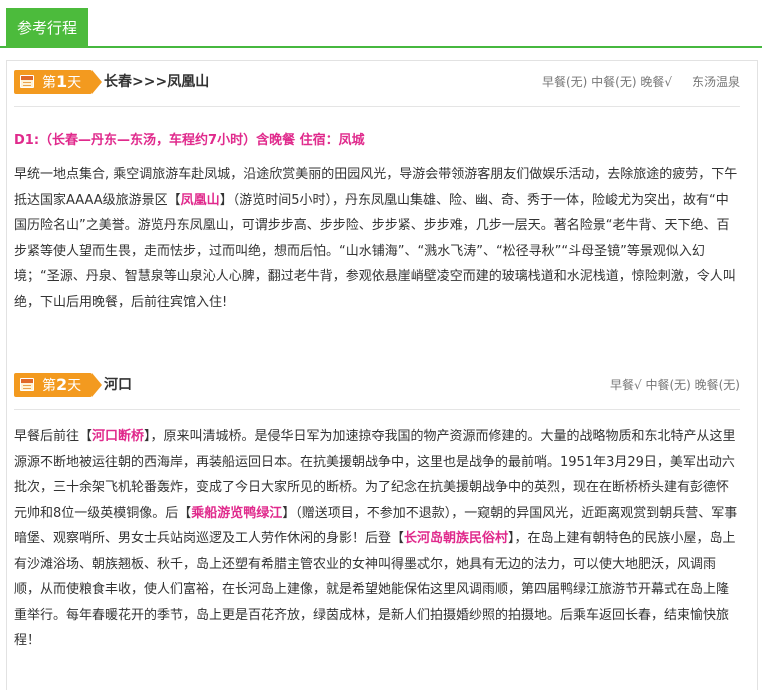 The height and width of the screenshot is (690, 762). I want to click on meal-info: 早餐(无) 中餐(无) 晚餐√ 东汤温泉, so click(641, 82).